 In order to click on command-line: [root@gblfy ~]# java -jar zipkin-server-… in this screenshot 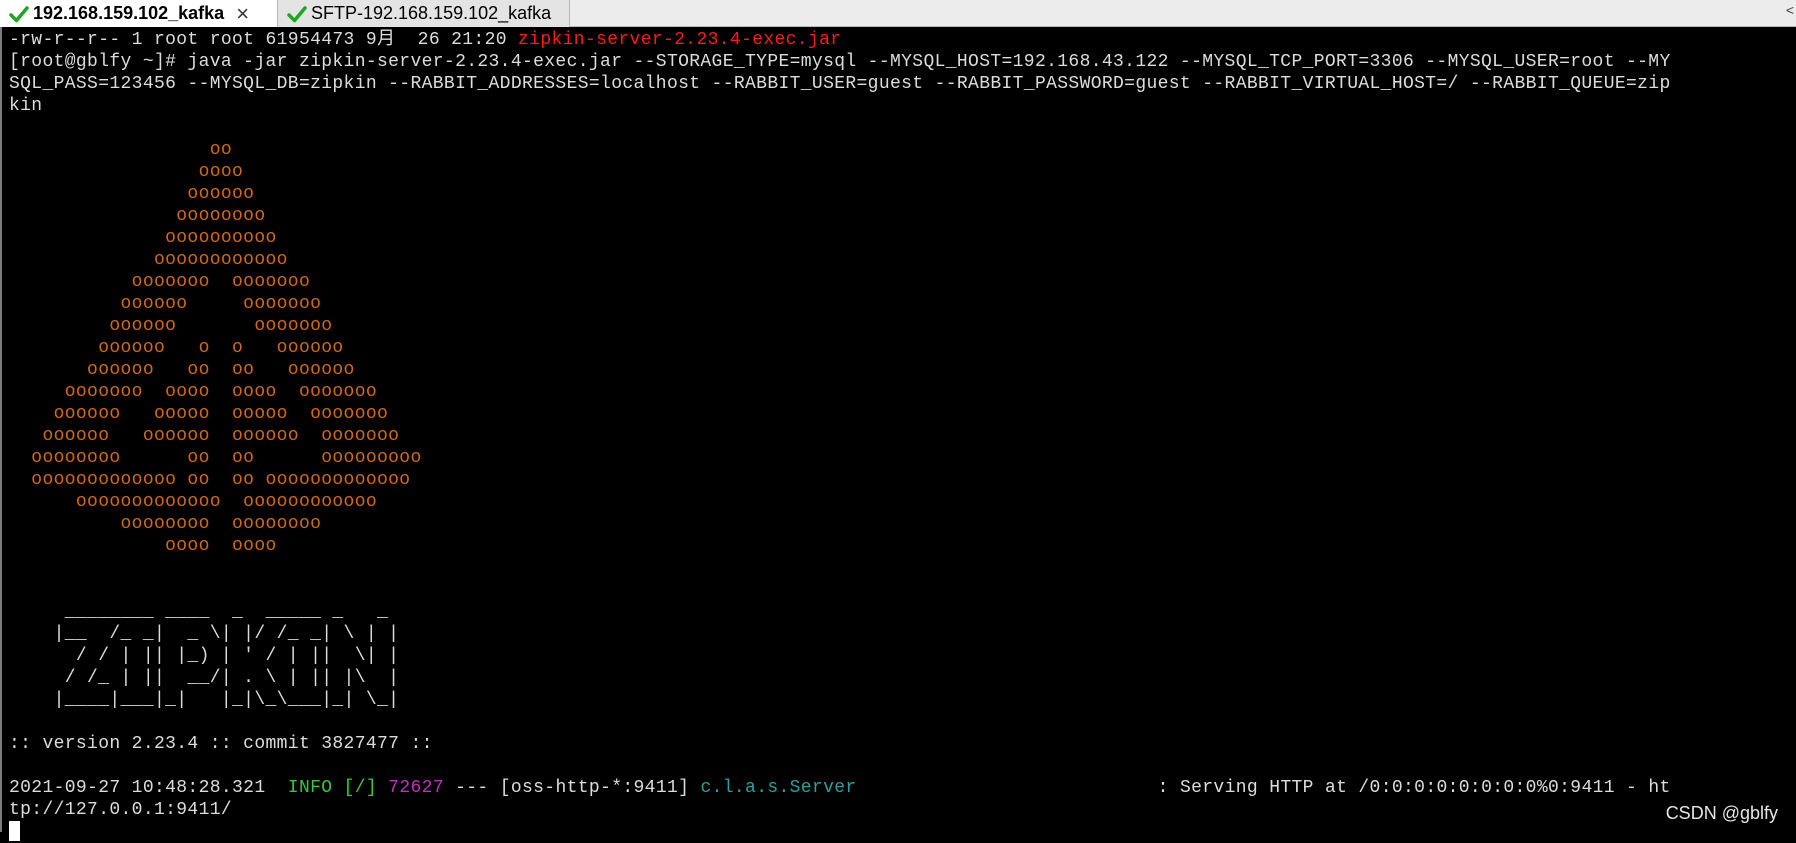, I will do `click(902, 62)`.